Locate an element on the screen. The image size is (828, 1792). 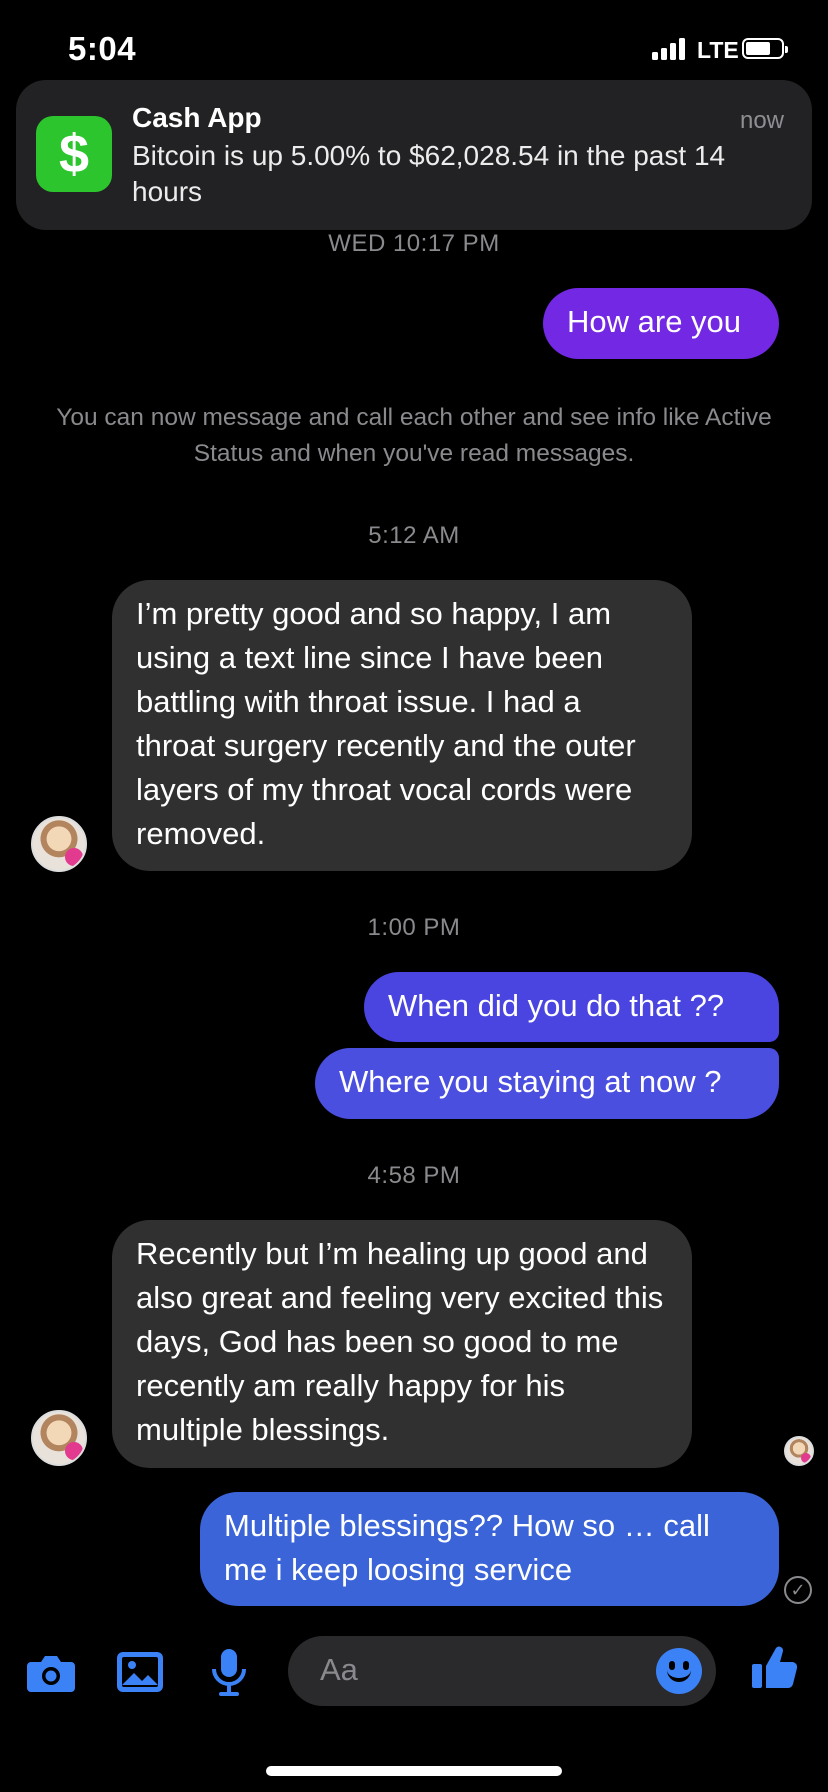
outgoing-message: When did you do that ?? is located at coordinates (571, 1007).